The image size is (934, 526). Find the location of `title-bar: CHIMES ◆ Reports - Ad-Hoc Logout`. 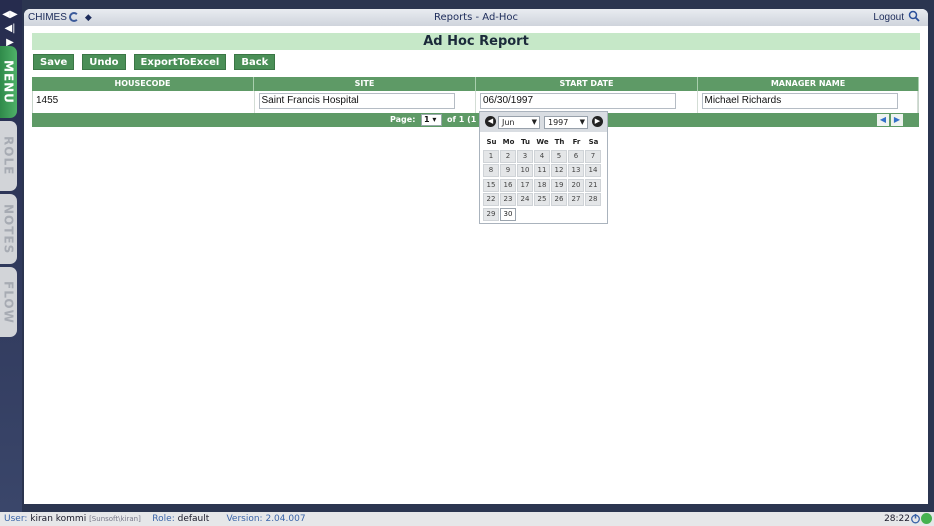

title-bar: CHIMES ◆ Reports - Ad-Hoc Logout is located at coordinates (476, 17).